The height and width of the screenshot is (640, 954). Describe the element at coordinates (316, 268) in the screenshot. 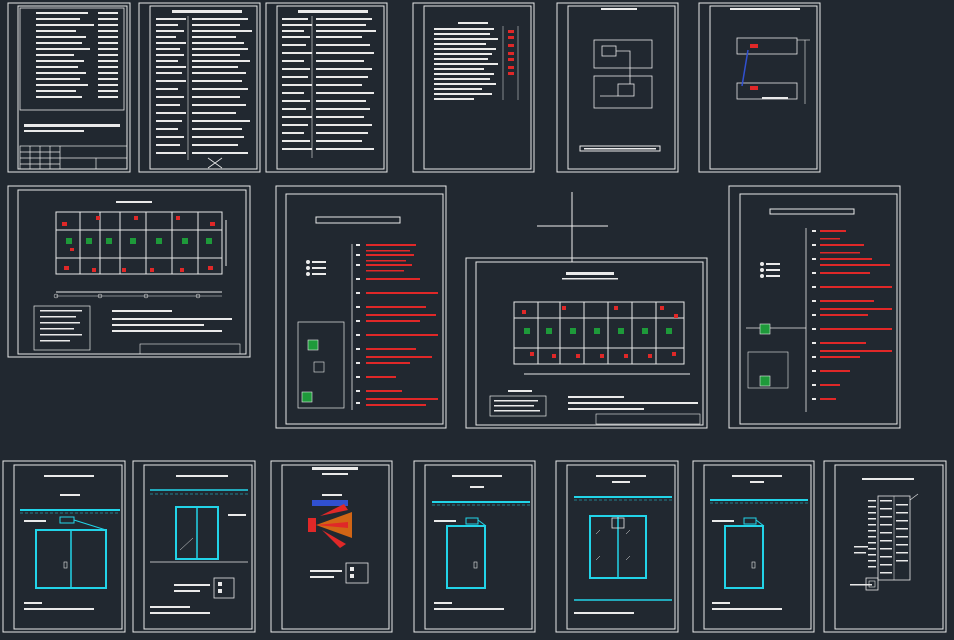

I see `wiring-1-terminals` at that location.